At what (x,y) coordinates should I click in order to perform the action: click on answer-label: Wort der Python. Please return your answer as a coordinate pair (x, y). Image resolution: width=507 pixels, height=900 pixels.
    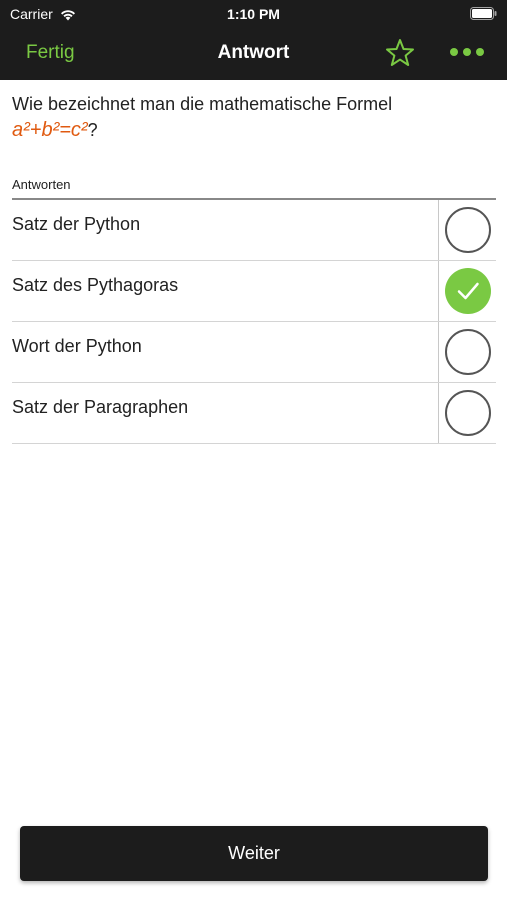
    Looking at the image, I should click on (77, 346).